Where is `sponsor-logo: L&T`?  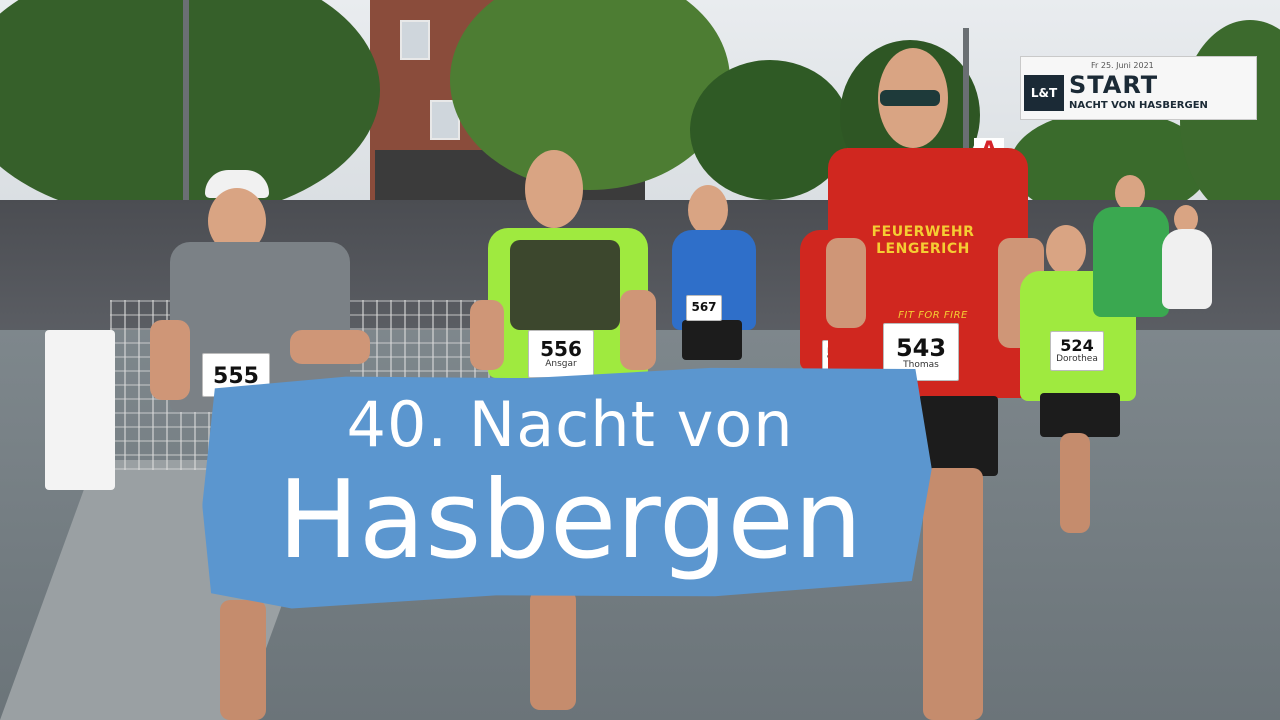 sponsor-logo: L&T is located at coordinates (1044, 93).